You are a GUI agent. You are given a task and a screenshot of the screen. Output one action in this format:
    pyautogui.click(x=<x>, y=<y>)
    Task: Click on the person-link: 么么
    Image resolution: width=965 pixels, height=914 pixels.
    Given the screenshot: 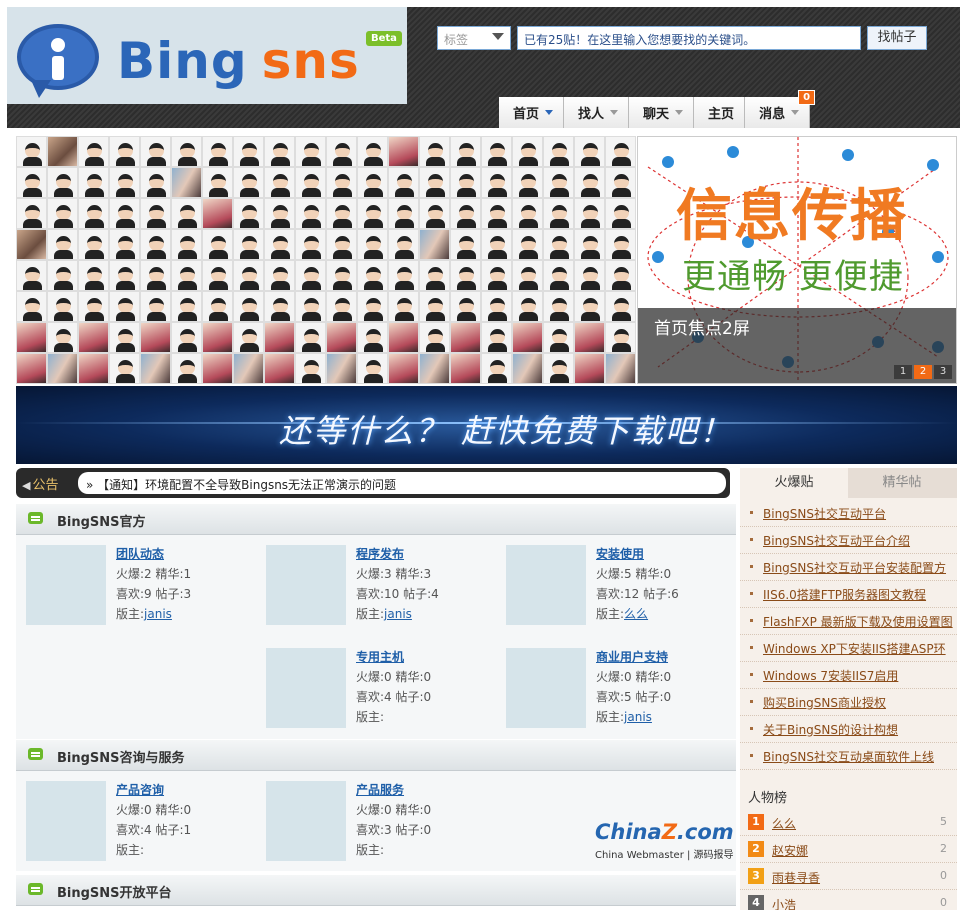 What is the action you would take?
    pyautogui.click(x=784, y=823)
    